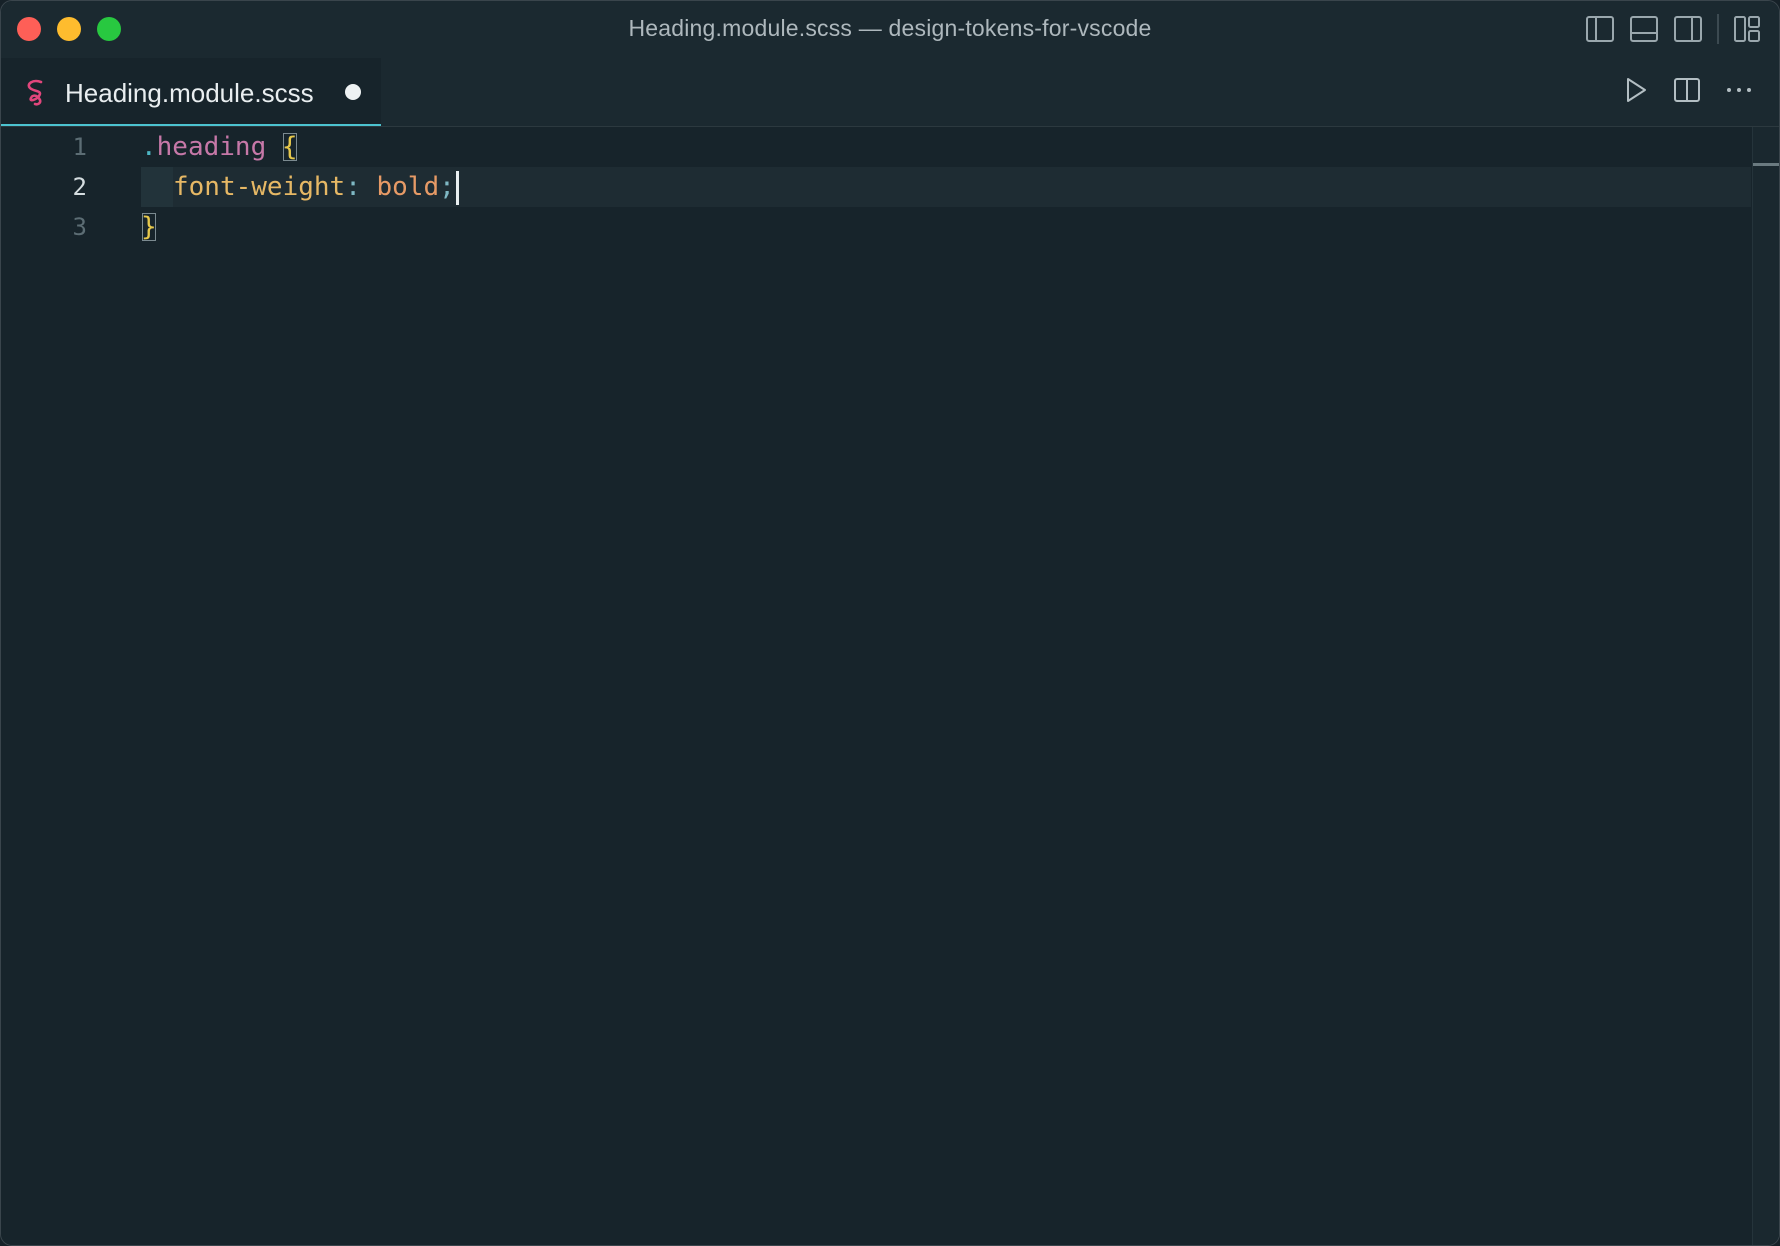  What do you see at coordinates (1600, 29) in the screenshot?
I see `toggle-primary-sidebar-icon` at bounding box center [1600, 29].